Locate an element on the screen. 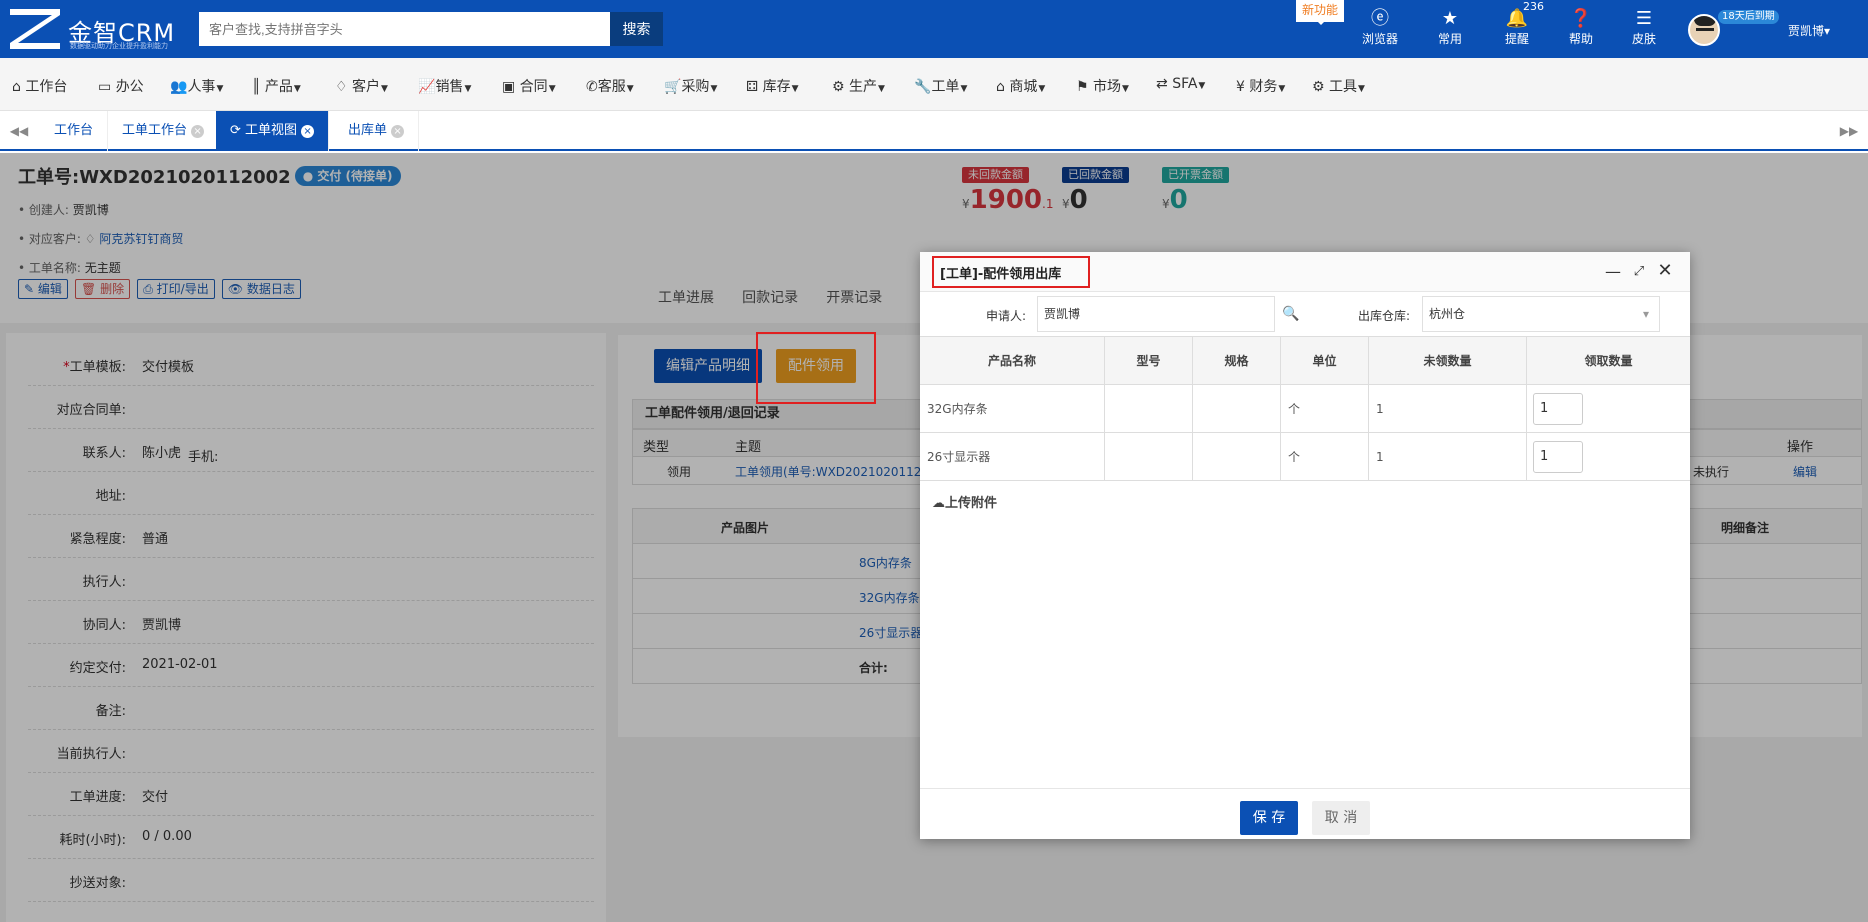  app-logo: 金智CRM 数据驱动助力企业提升盈利能力 is located at coordinates (98, 29).